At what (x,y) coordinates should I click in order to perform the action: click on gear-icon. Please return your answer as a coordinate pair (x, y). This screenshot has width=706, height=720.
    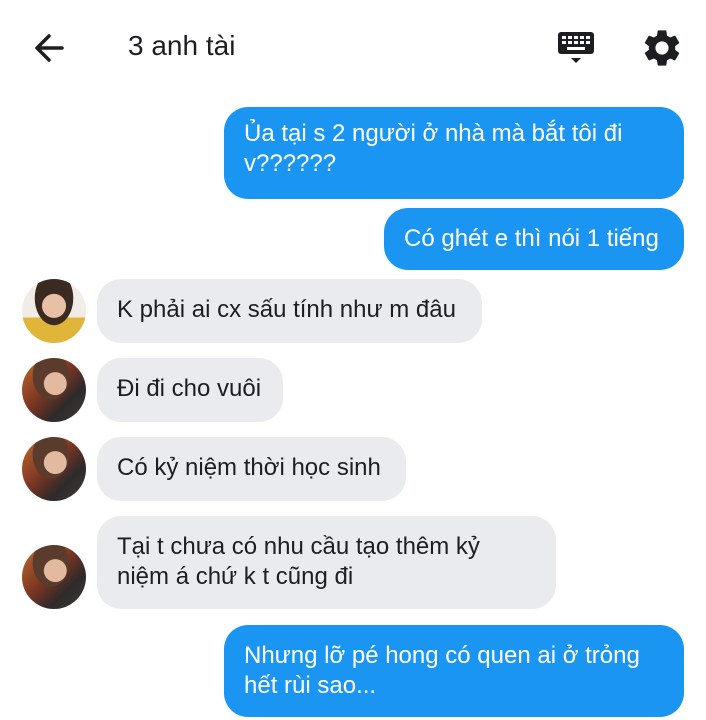
    Looking at the image, I should click on (662, 48).